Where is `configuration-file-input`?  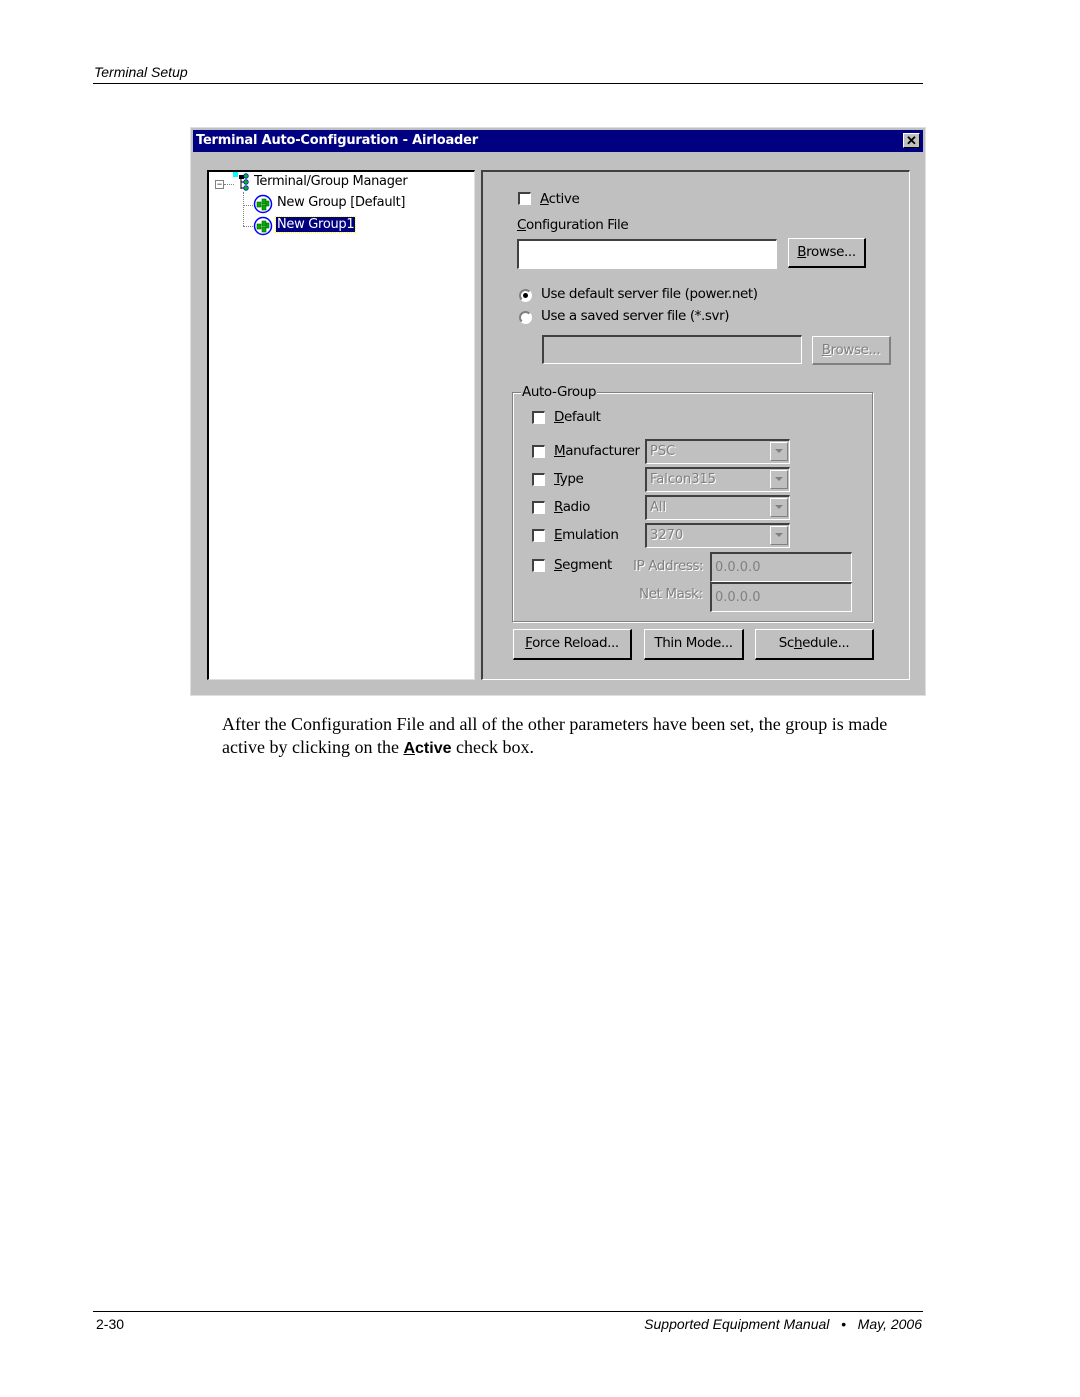
configuration-file-input is located at coordinates (647, 254).